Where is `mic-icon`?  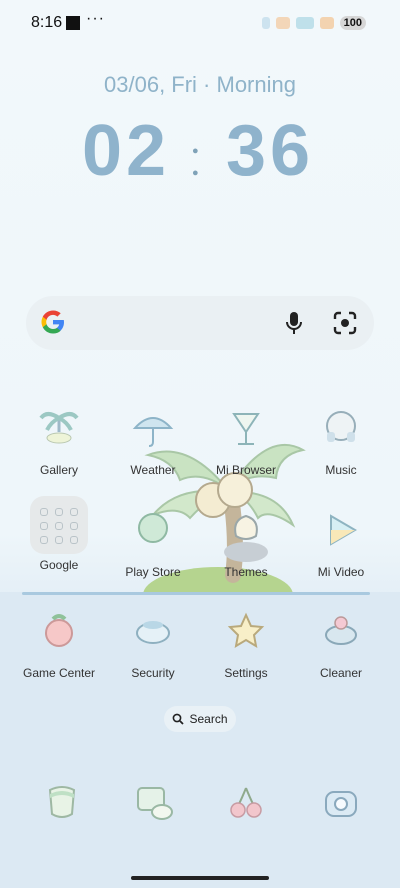
mic-icon is located at coordinates (294, 323).